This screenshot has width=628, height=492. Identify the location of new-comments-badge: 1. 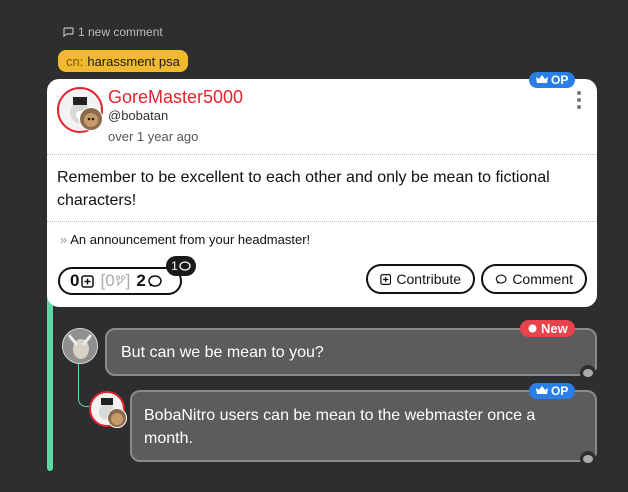
(181, 266).